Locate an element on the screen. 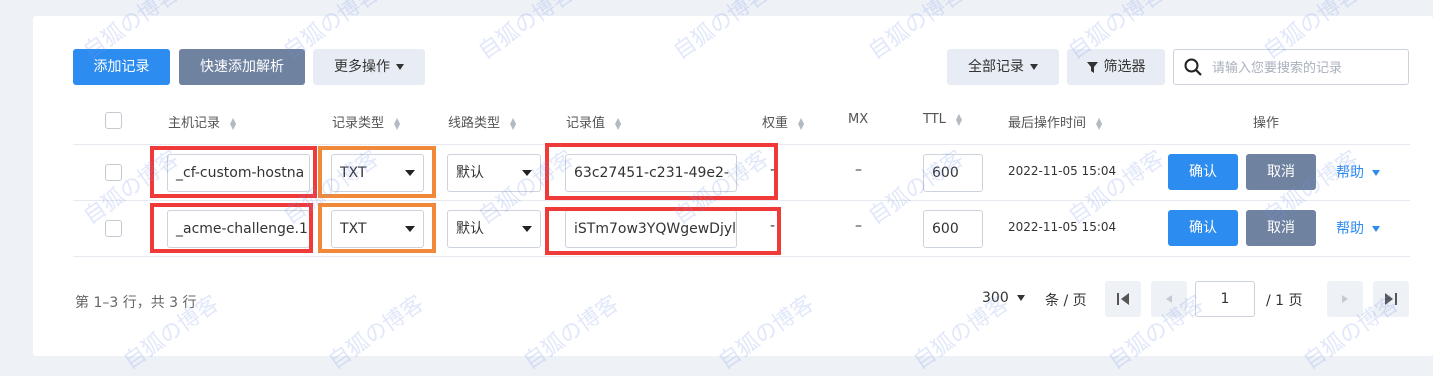 The height and width of the screenshot is (376, 1433). header-weight: 权重 ▲ ▼ is located at coordinates (783, 121).